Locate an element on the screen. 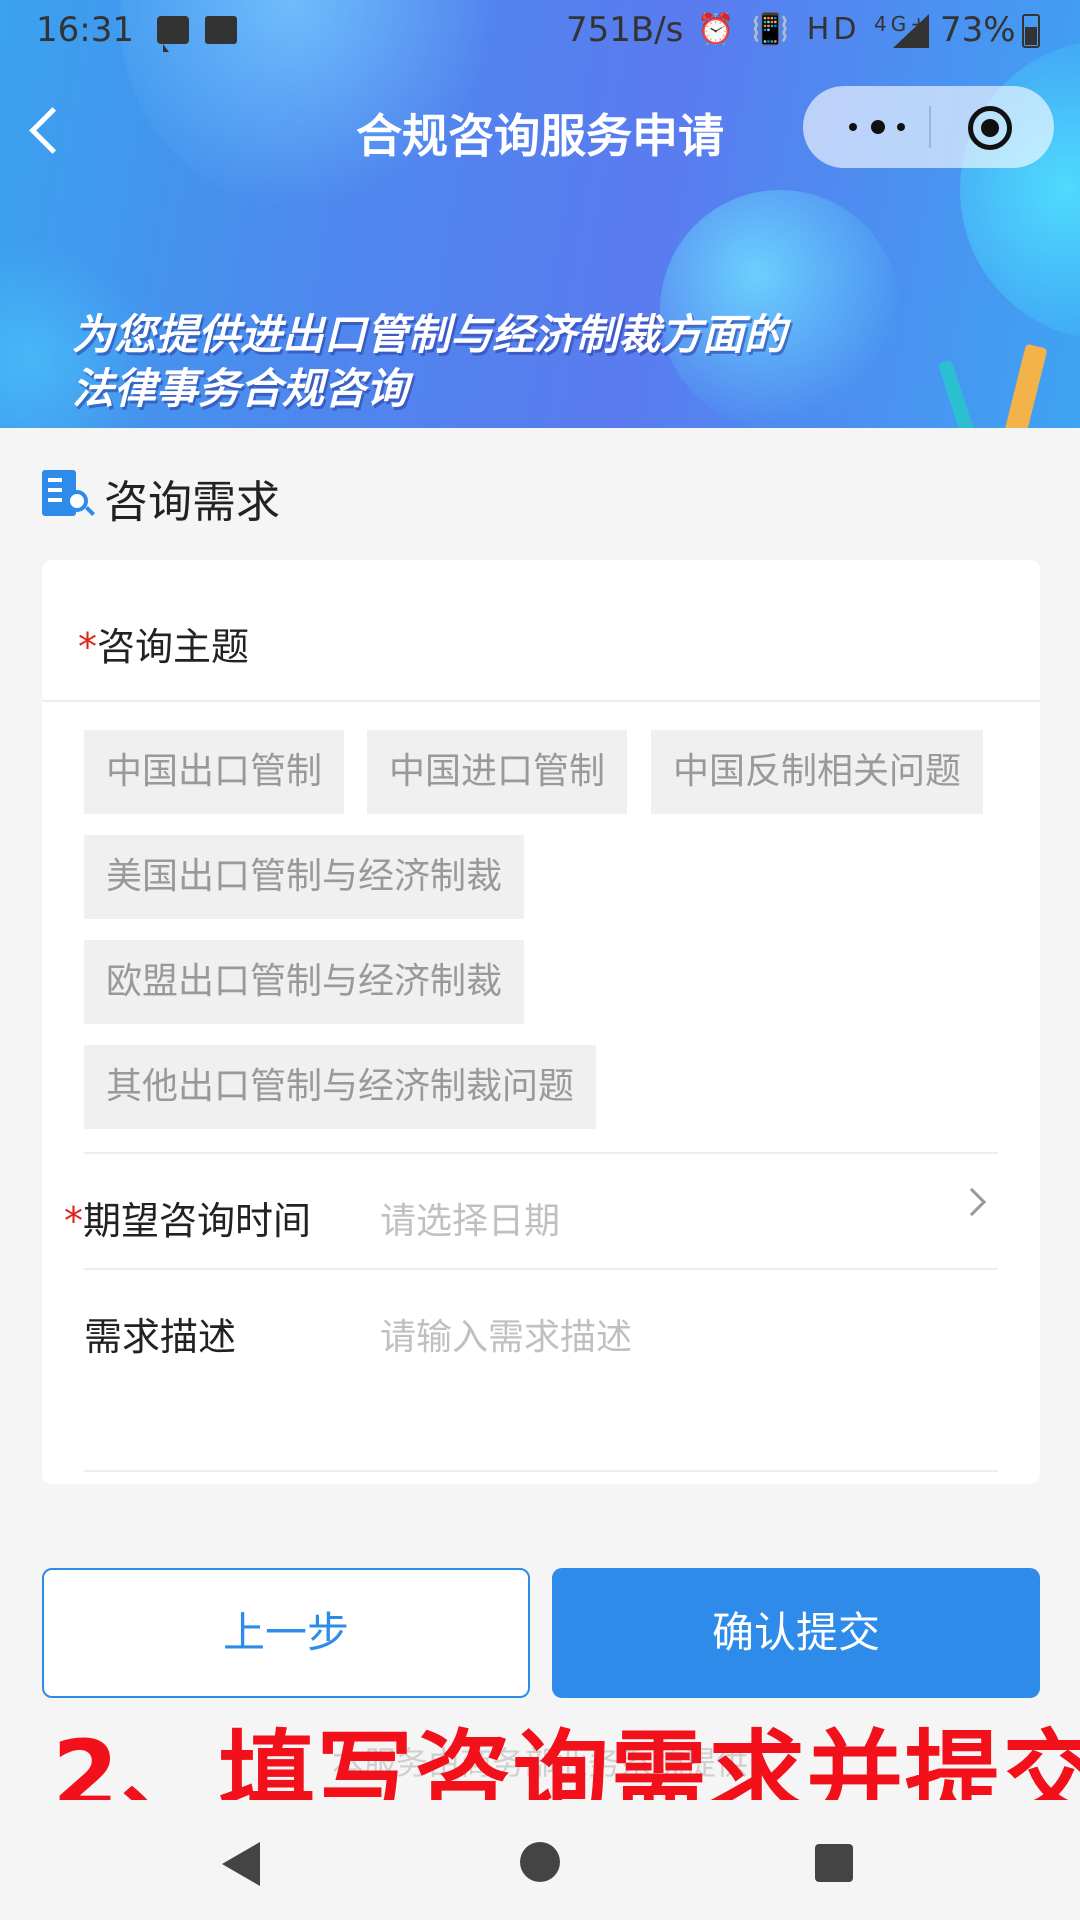 The height and width of the screenshot is (1920, 1080). desc-label: 需求描述 is located at coordinates (160, 1337).